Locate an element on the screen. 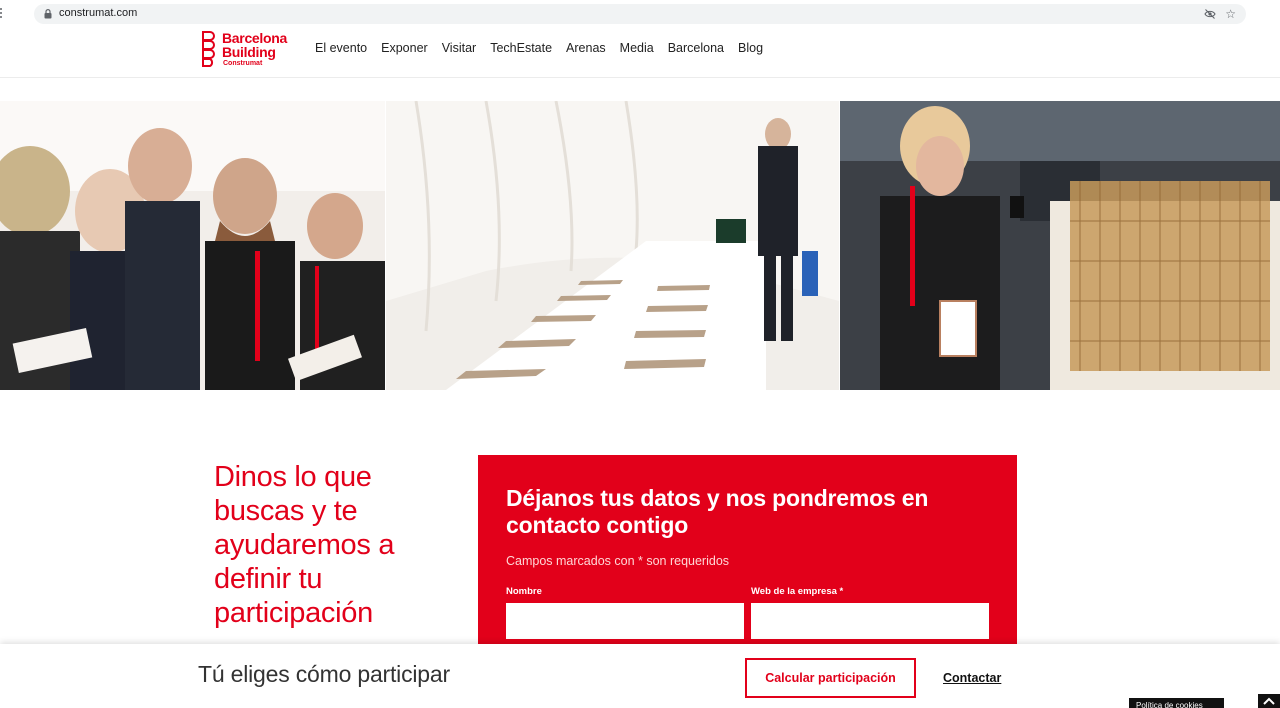 The width and height of the screenshot is (1280, 708). nombre-input is located at coordinates (625, 621).